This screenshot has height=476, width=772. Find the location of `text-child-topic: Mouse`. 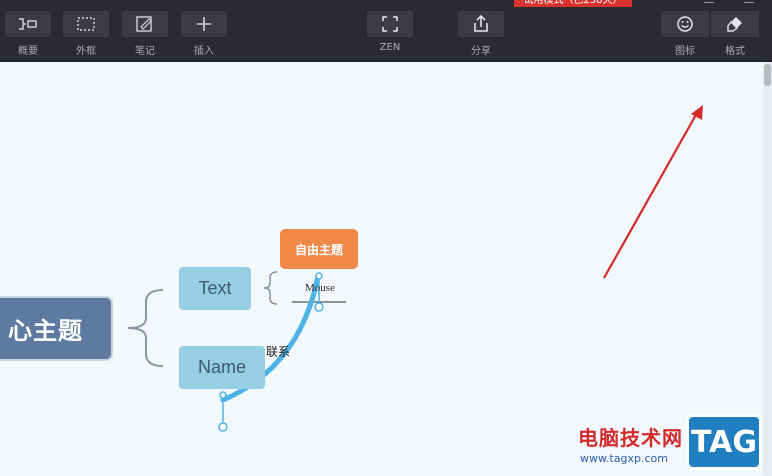

text-child-topic: Mouse is located at coordinates (320, 288).